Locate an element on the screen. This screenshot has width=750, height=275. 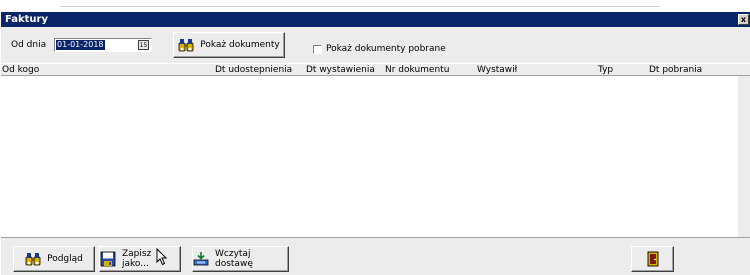
load-delivery-button: Wczytaj dostawę is located at coordinates (240, 259).